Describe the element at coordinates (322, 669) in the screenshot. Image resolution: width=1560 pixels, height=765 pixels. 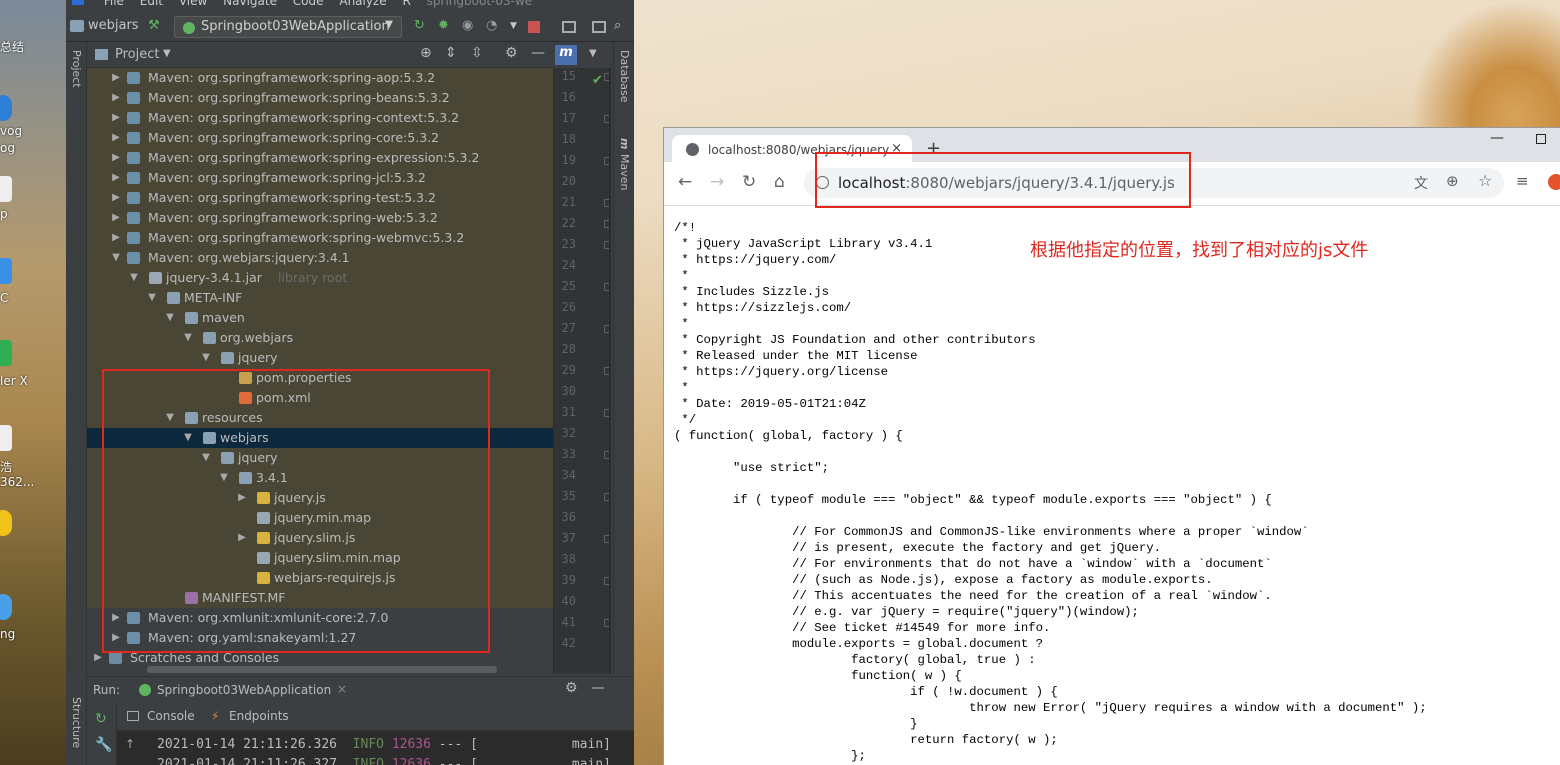
I see `horizontal-scrollbar` at that location.